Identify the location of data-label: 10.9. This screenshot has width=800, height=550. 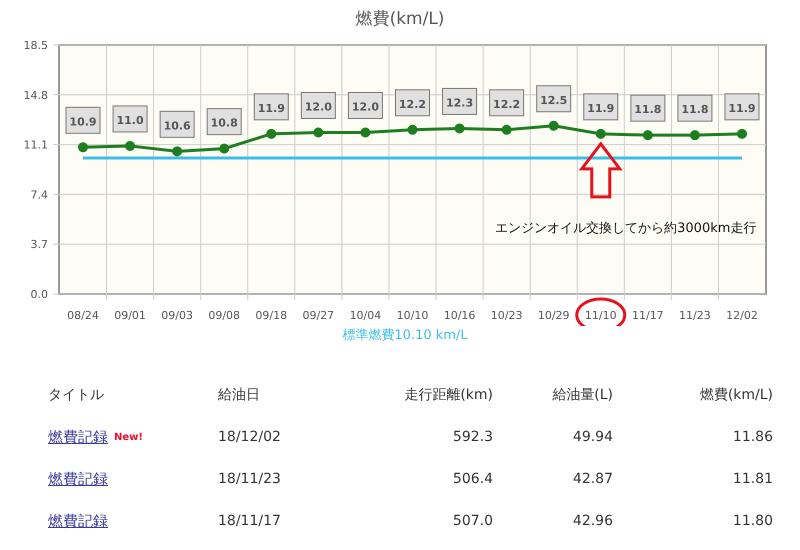
(83, 121).